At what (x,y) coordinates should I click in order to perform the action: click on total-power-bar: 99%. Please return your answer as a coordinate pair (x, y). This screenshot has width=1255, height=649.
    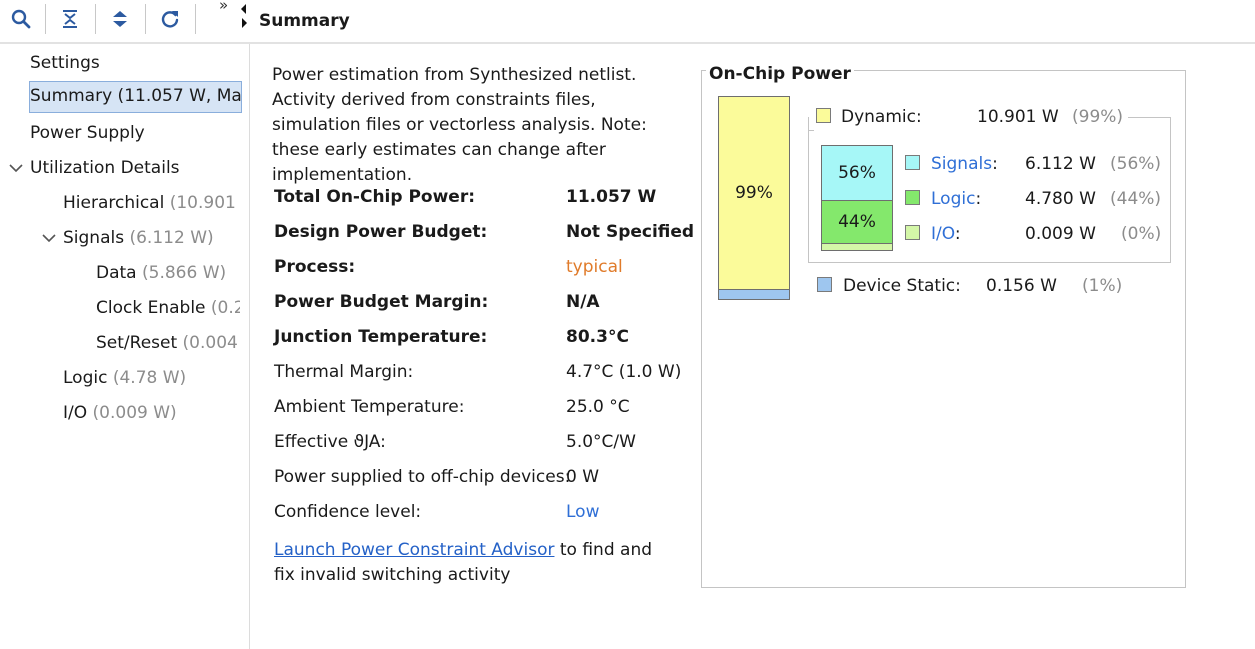
    Looking at the image, I should click on (754, 198).